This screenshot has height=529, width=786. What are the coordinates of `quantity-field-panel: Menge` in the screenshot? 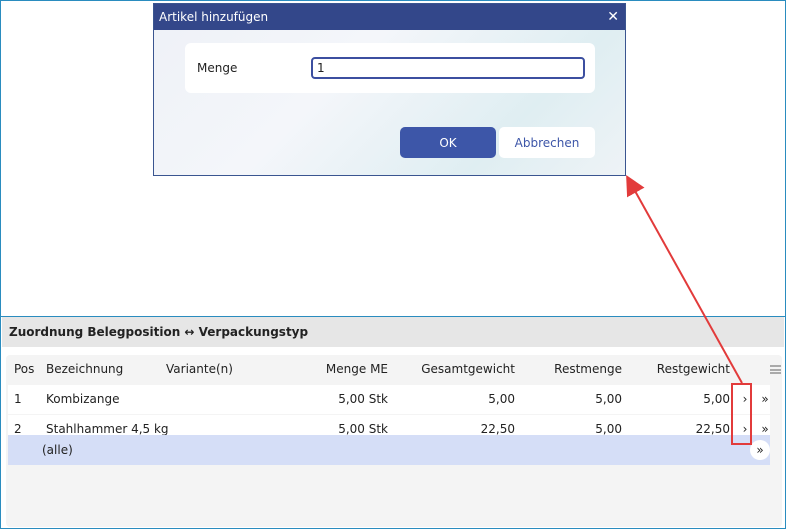 It's located at (390, 68).